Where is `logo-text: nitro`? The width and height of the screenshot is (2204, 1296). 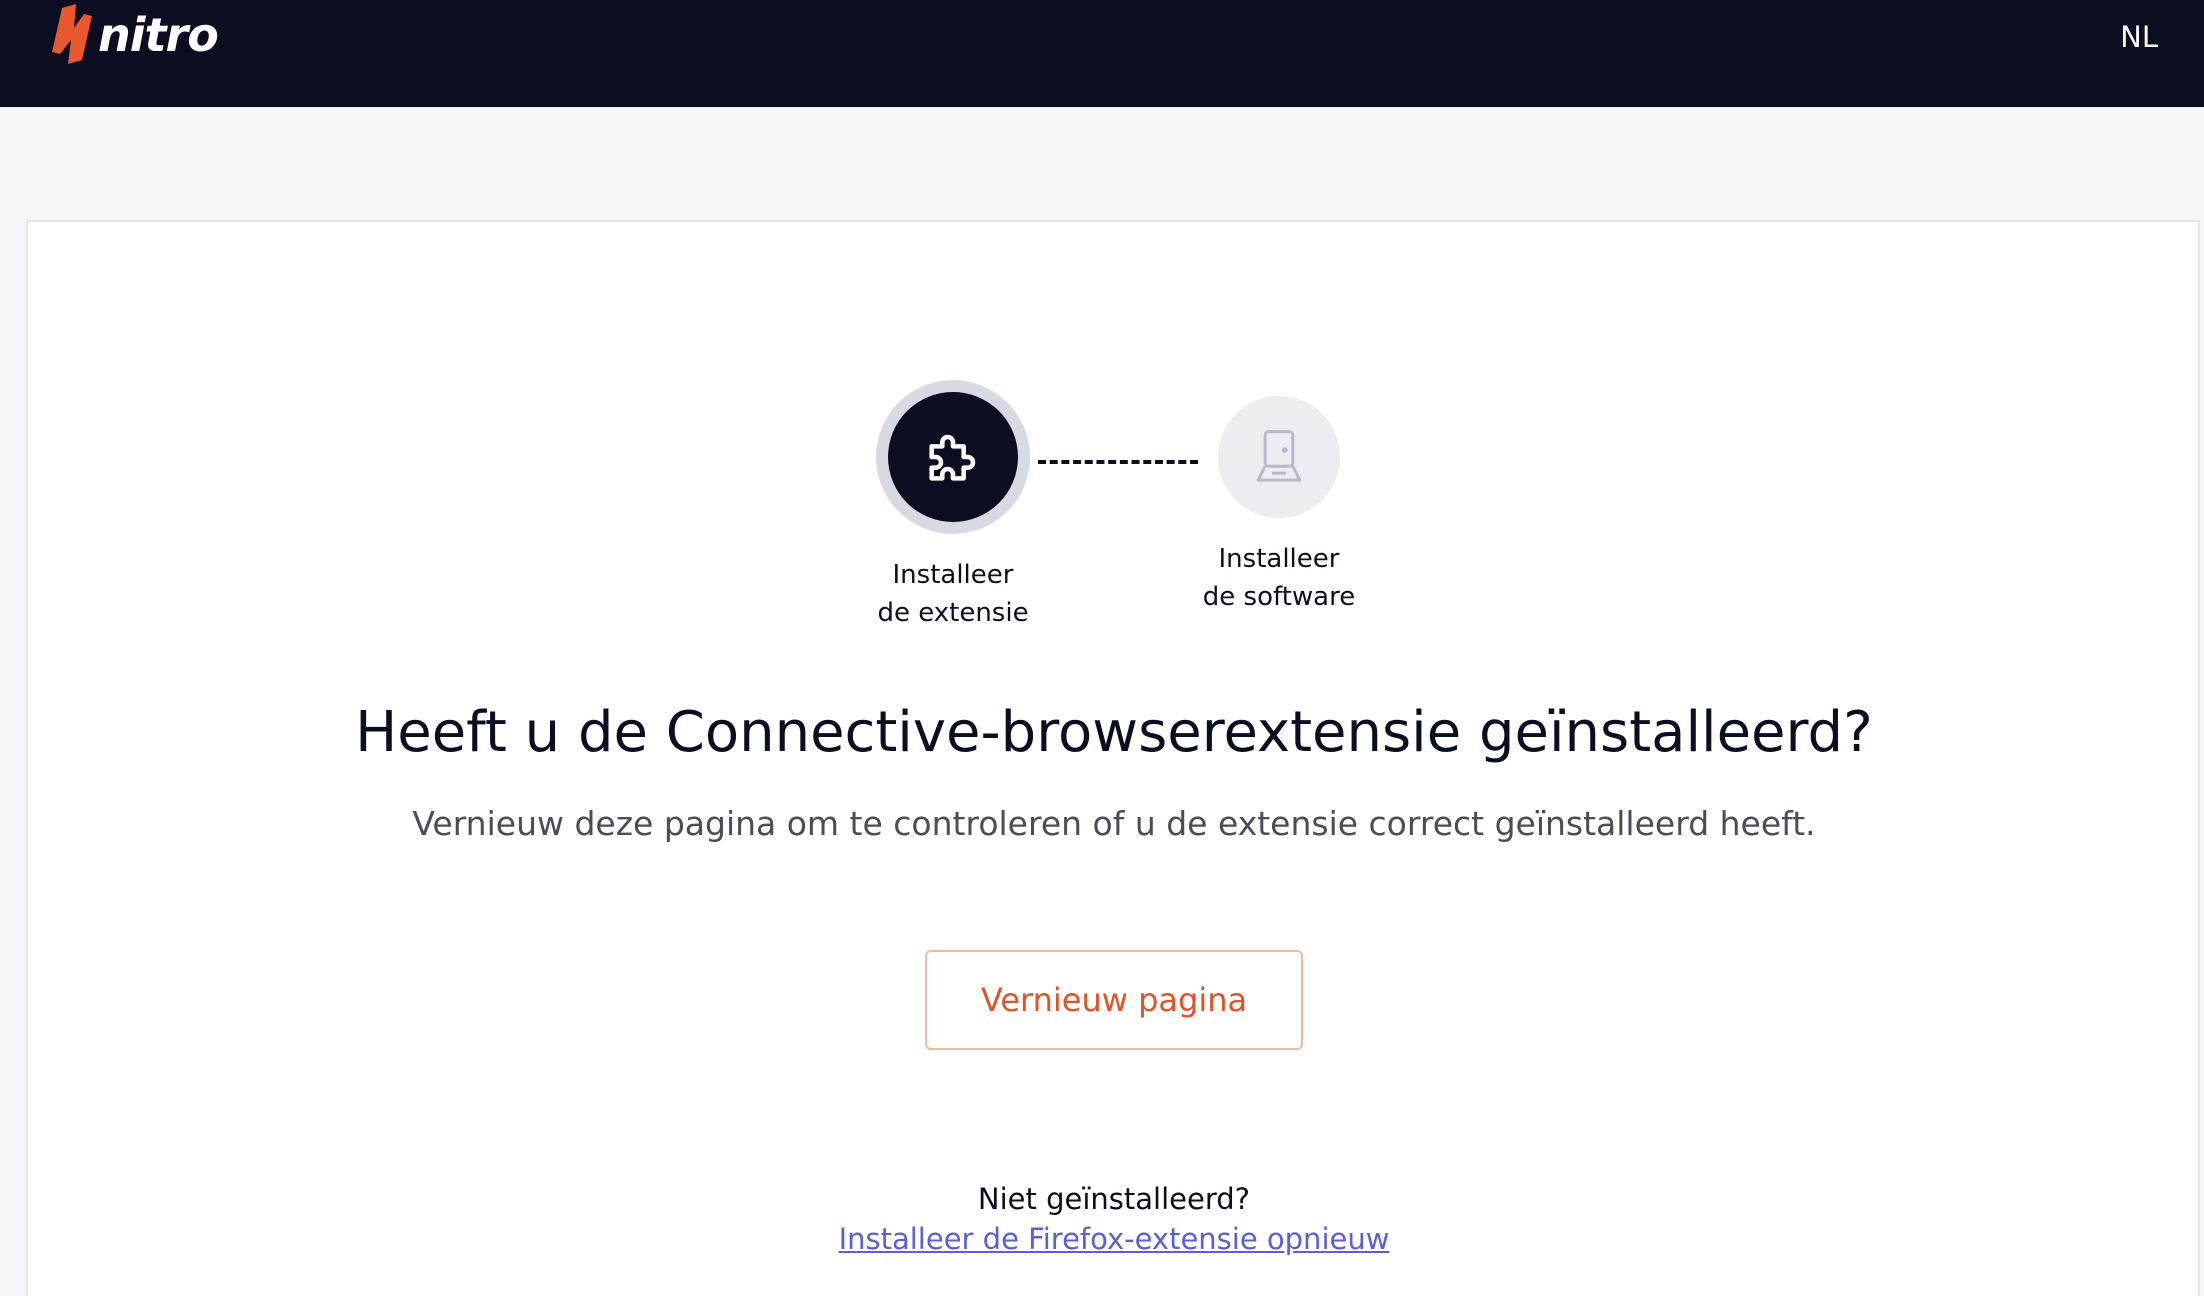
logo-text: nitro is located at coordinates (158, 35).